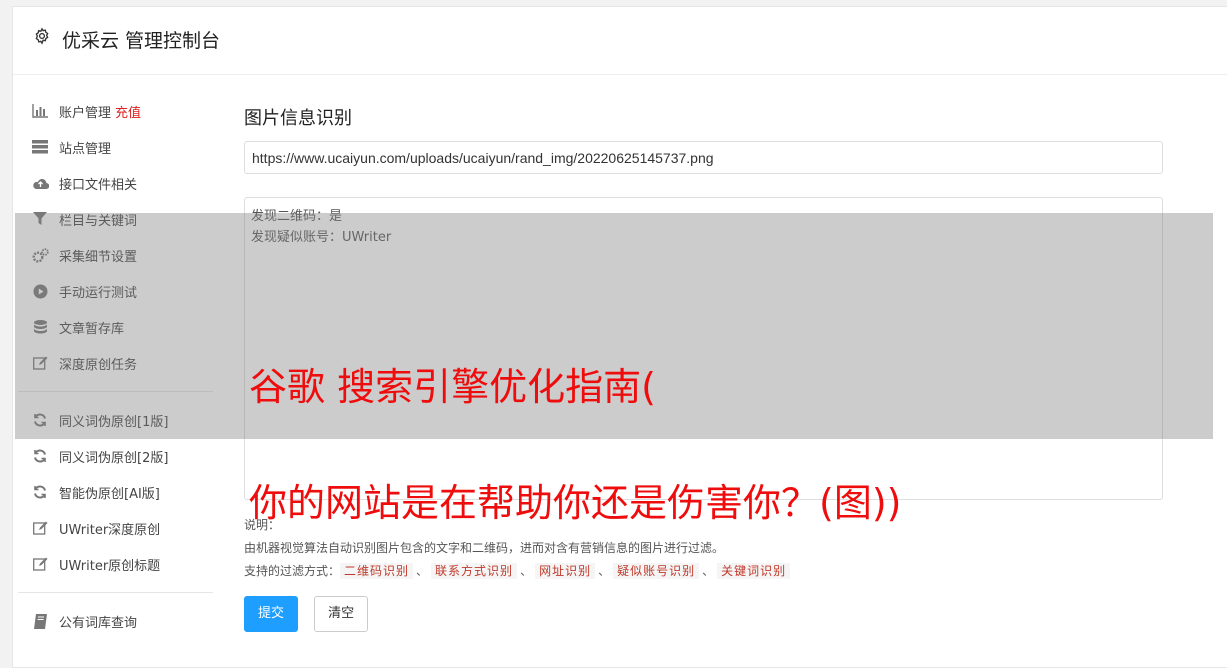  Describe the element at coordinates (98, 623) in the screenshot. I see `sidebar-item-label: 公有词库查询` at that location.